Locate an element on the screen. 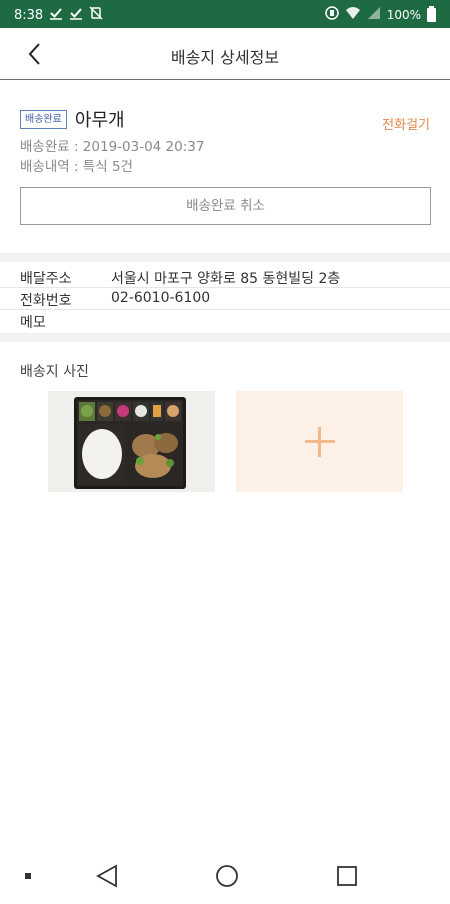 The image size is (450, 904). info-label: 전화번호 is located at coordinates (46, 301).